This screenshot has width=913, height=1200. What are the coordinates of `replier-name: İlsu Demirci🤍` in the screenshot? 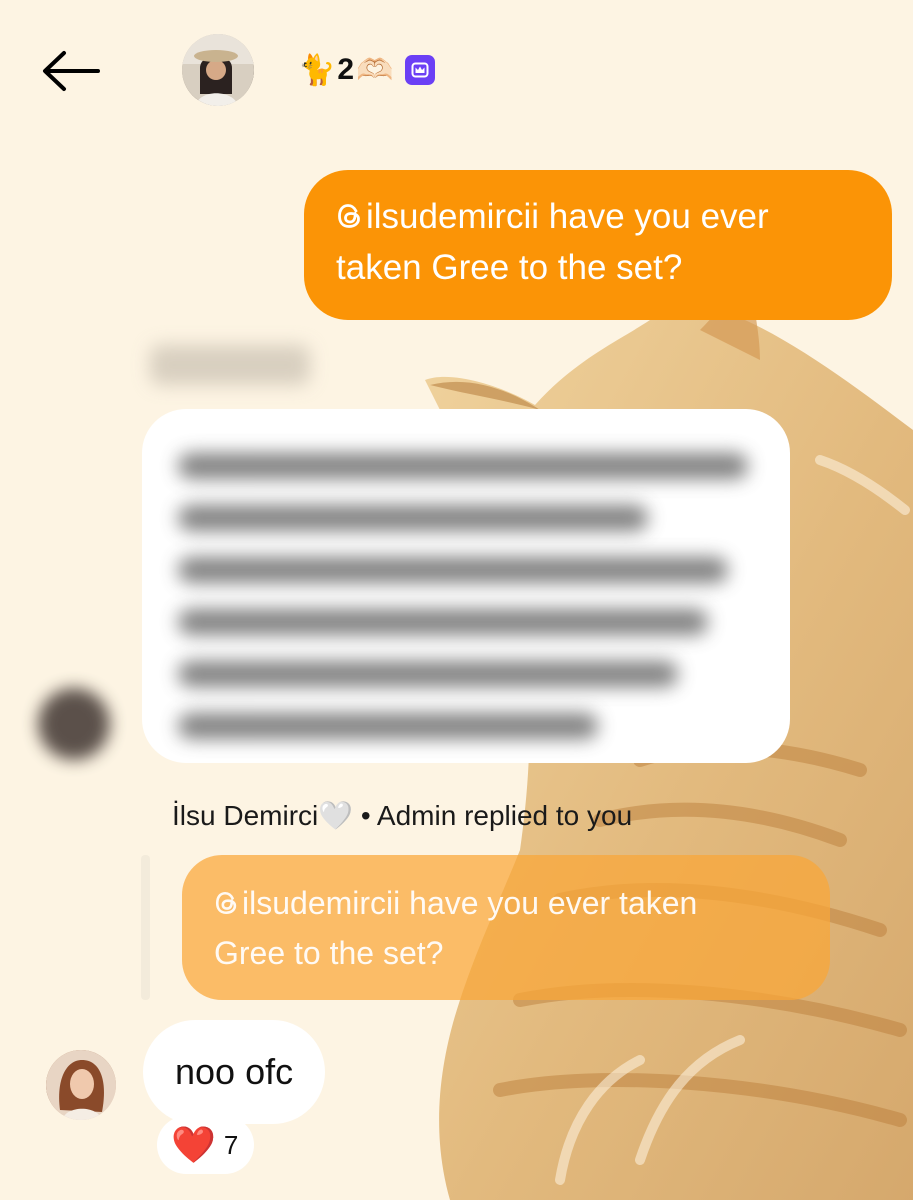 It's located at (263, 815).